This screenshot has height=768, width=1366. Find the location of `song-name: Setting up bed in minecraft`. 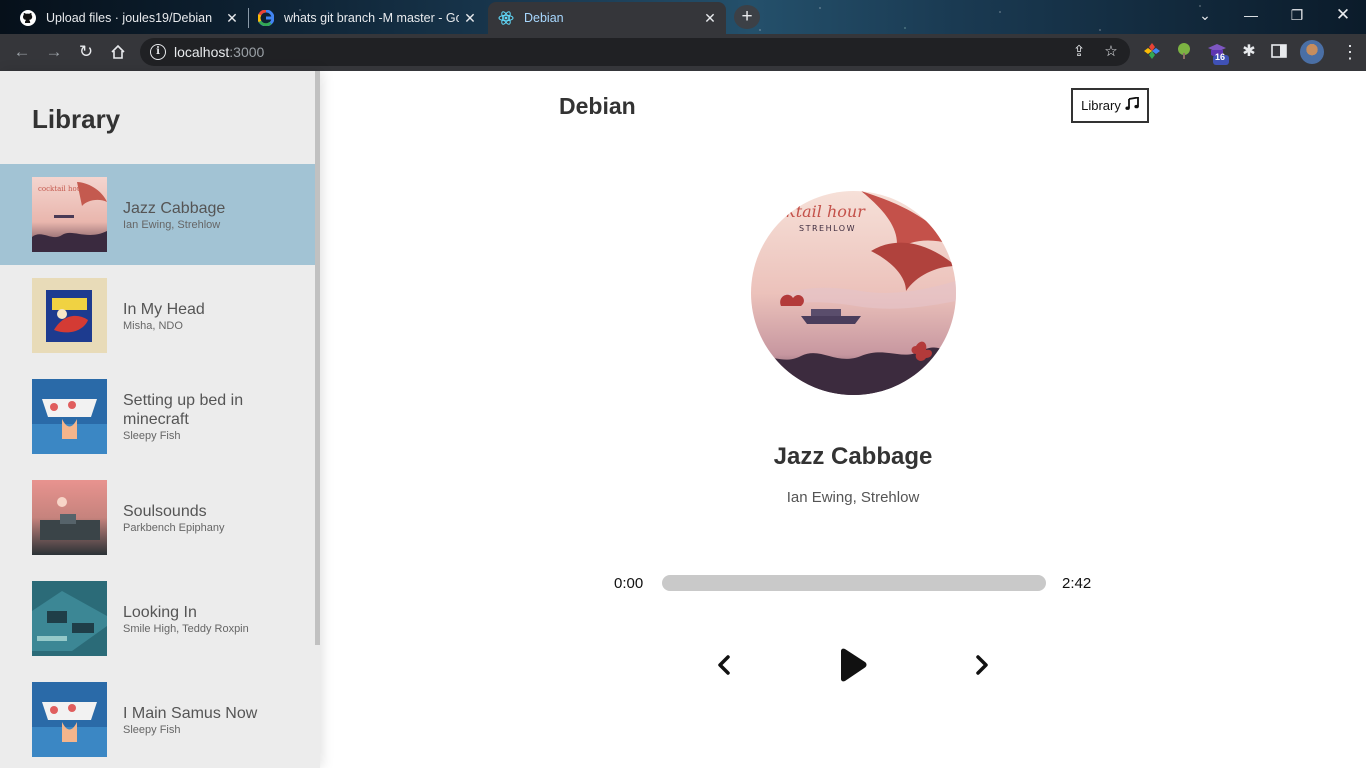

song-name: Setting up bed in minecraft is located at coordinates (183, 410).